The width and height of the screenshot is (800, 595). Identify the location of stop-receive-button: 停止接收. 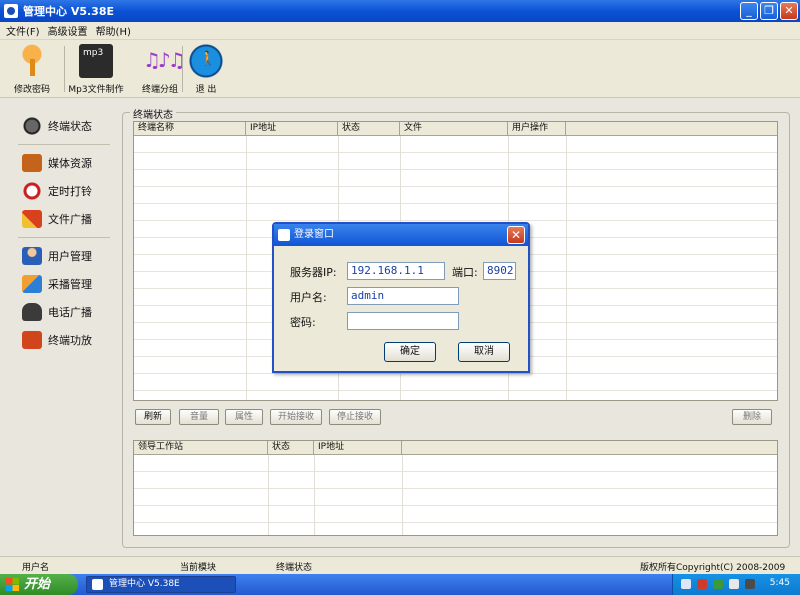
(355, 417).